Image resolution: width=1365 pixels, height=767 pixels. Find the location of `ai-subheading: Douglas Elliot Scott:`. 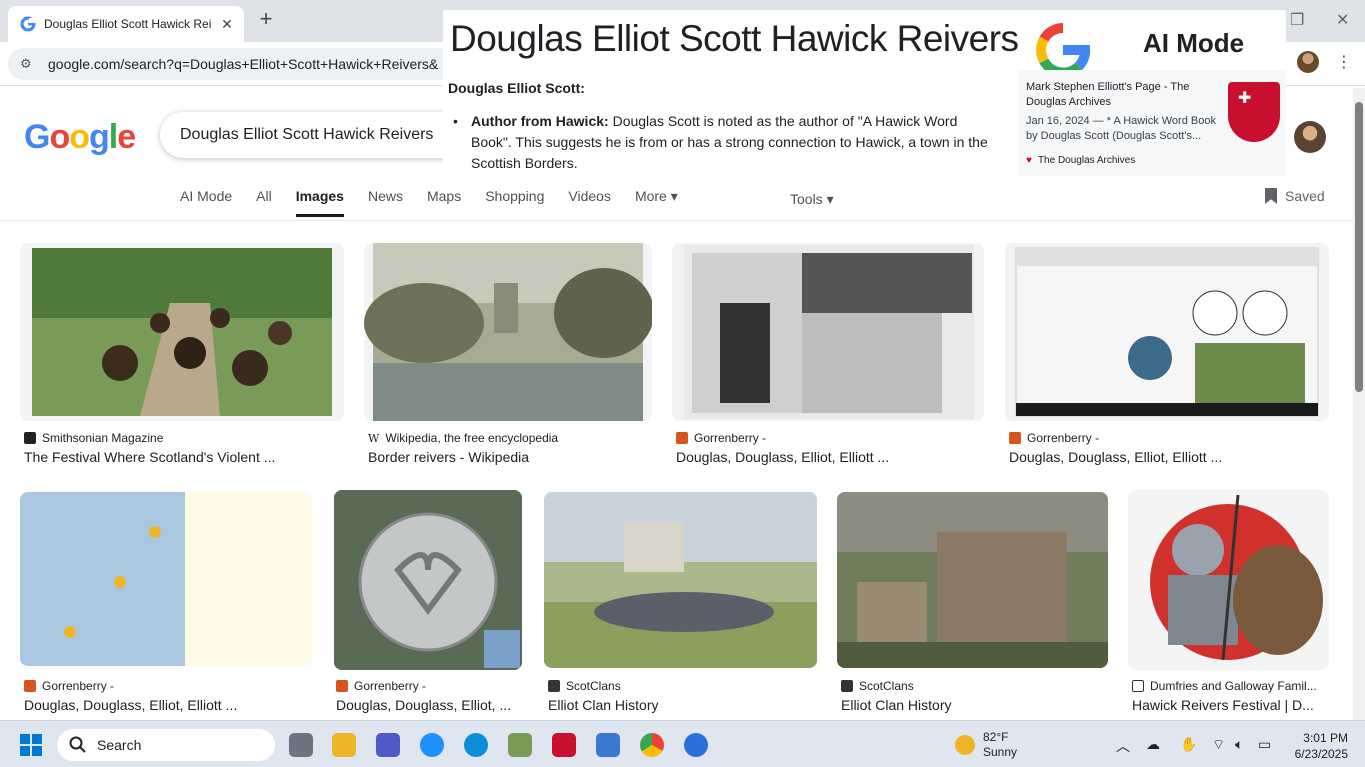

ai-subheading: Douglas Elliot Scott: is located at coordinates (516, 88).